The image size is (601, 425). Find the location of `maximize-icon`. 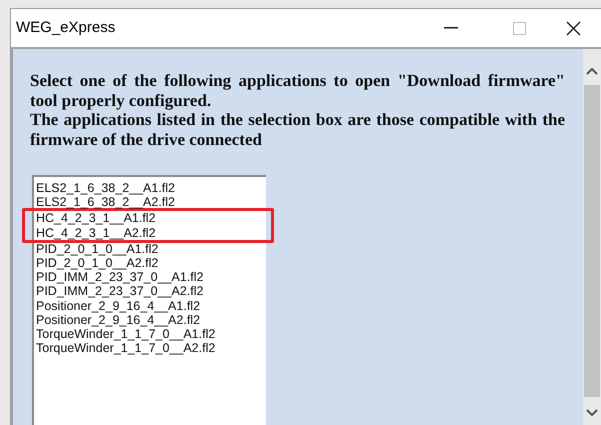

maximize-icon is located at coordinates (519, 28).